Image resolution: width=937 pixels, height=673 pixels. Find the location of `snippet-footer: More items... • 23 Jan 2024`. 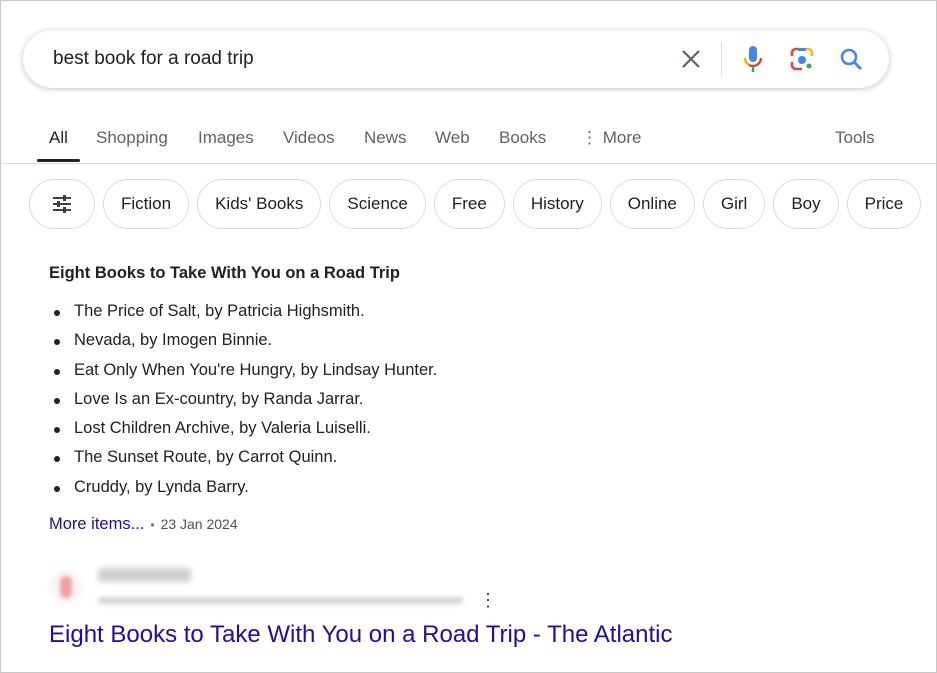

snippet-footer: More items... • 23 Jan 2024 is located at coordinates (143, 524).